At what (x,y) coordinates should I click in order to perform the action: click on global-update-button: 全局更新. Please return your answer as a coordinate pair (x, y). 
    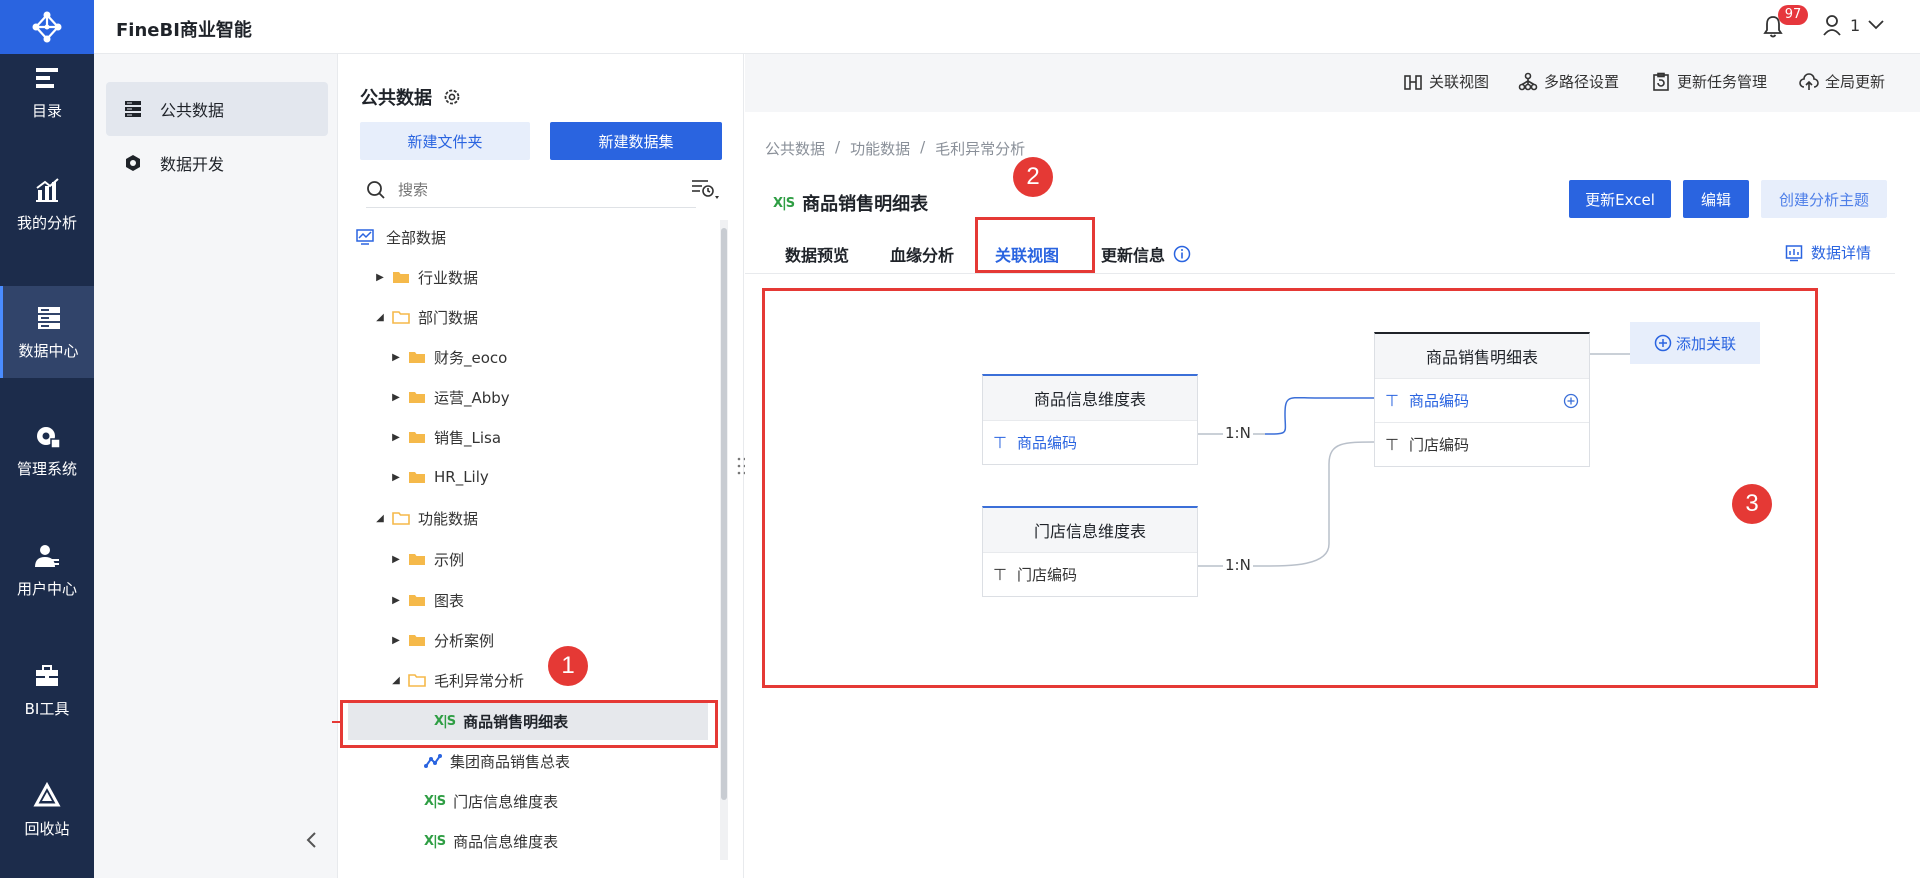
    Looking at the image, I should click on (1842, 81).